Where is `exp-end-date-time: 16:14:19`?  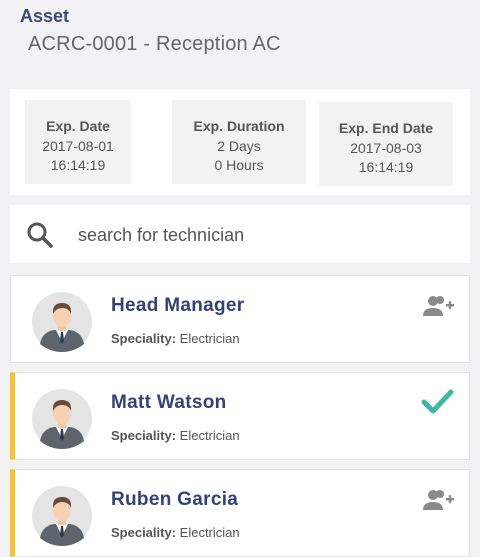
exp-end-date-time: 16:14:19 is located at coordinates (386, 167).